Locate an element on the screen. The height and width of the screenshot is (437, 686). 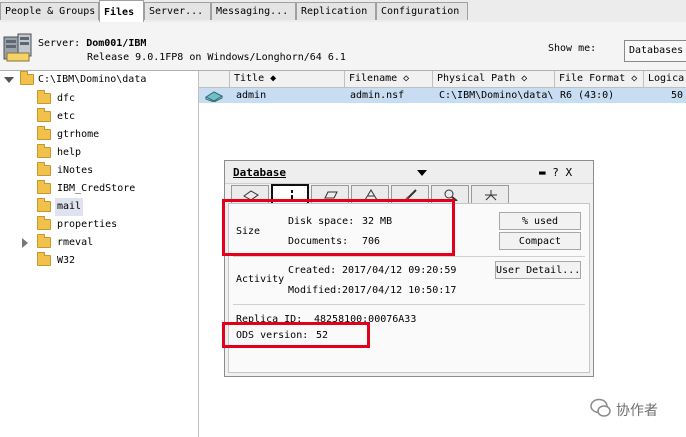
tab-advanced is located at coordinates (490, 194).